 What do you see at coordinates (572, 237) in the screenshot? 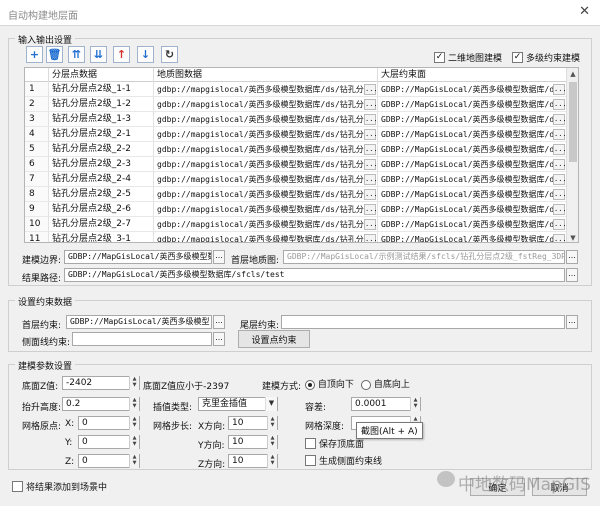
I see `scroll-down-icon: ▼` at bounding box center [572, 237].